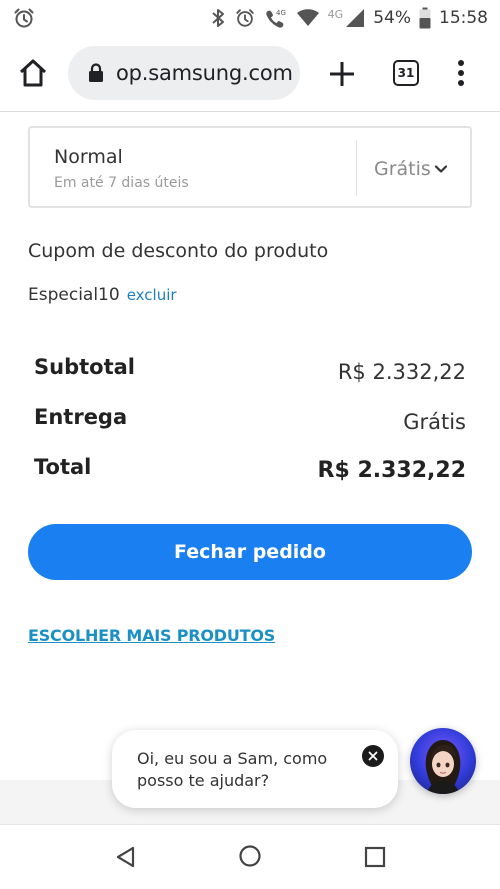  What do you see at coordinates (178, 251) in the screenshot?
I see `coupon-section-title: Cupom de desconto do produto` at bounding box center [178, 251].